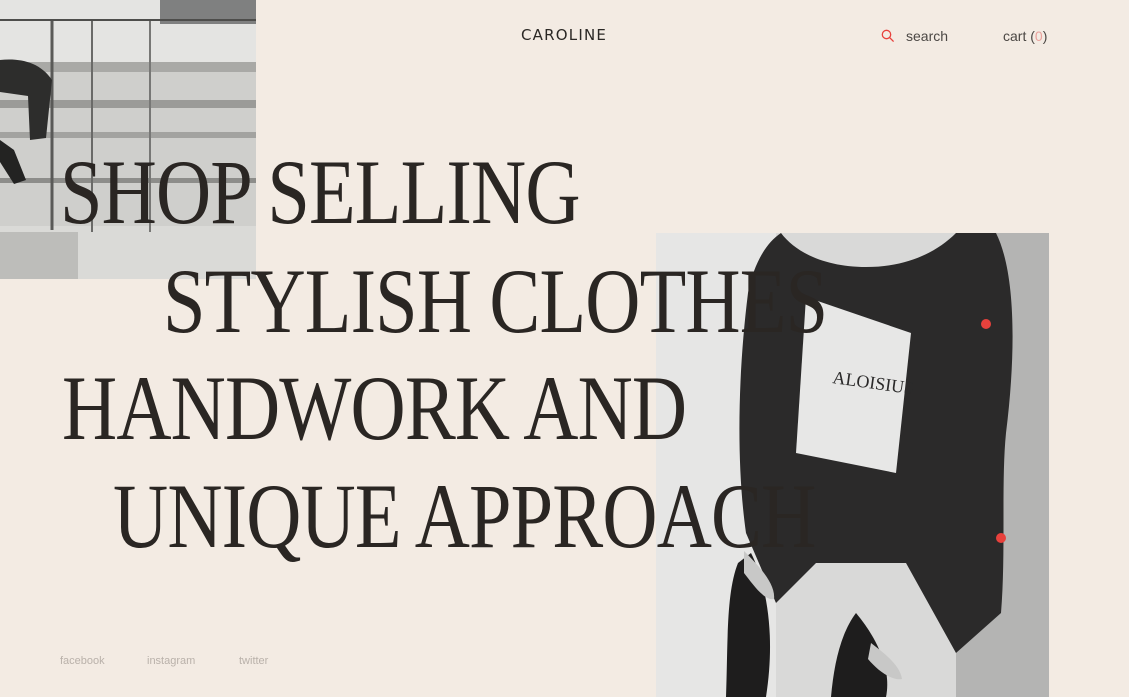 The image size is (1129, 697). I want to click on instagram-link: instagram, so click(171, 661).